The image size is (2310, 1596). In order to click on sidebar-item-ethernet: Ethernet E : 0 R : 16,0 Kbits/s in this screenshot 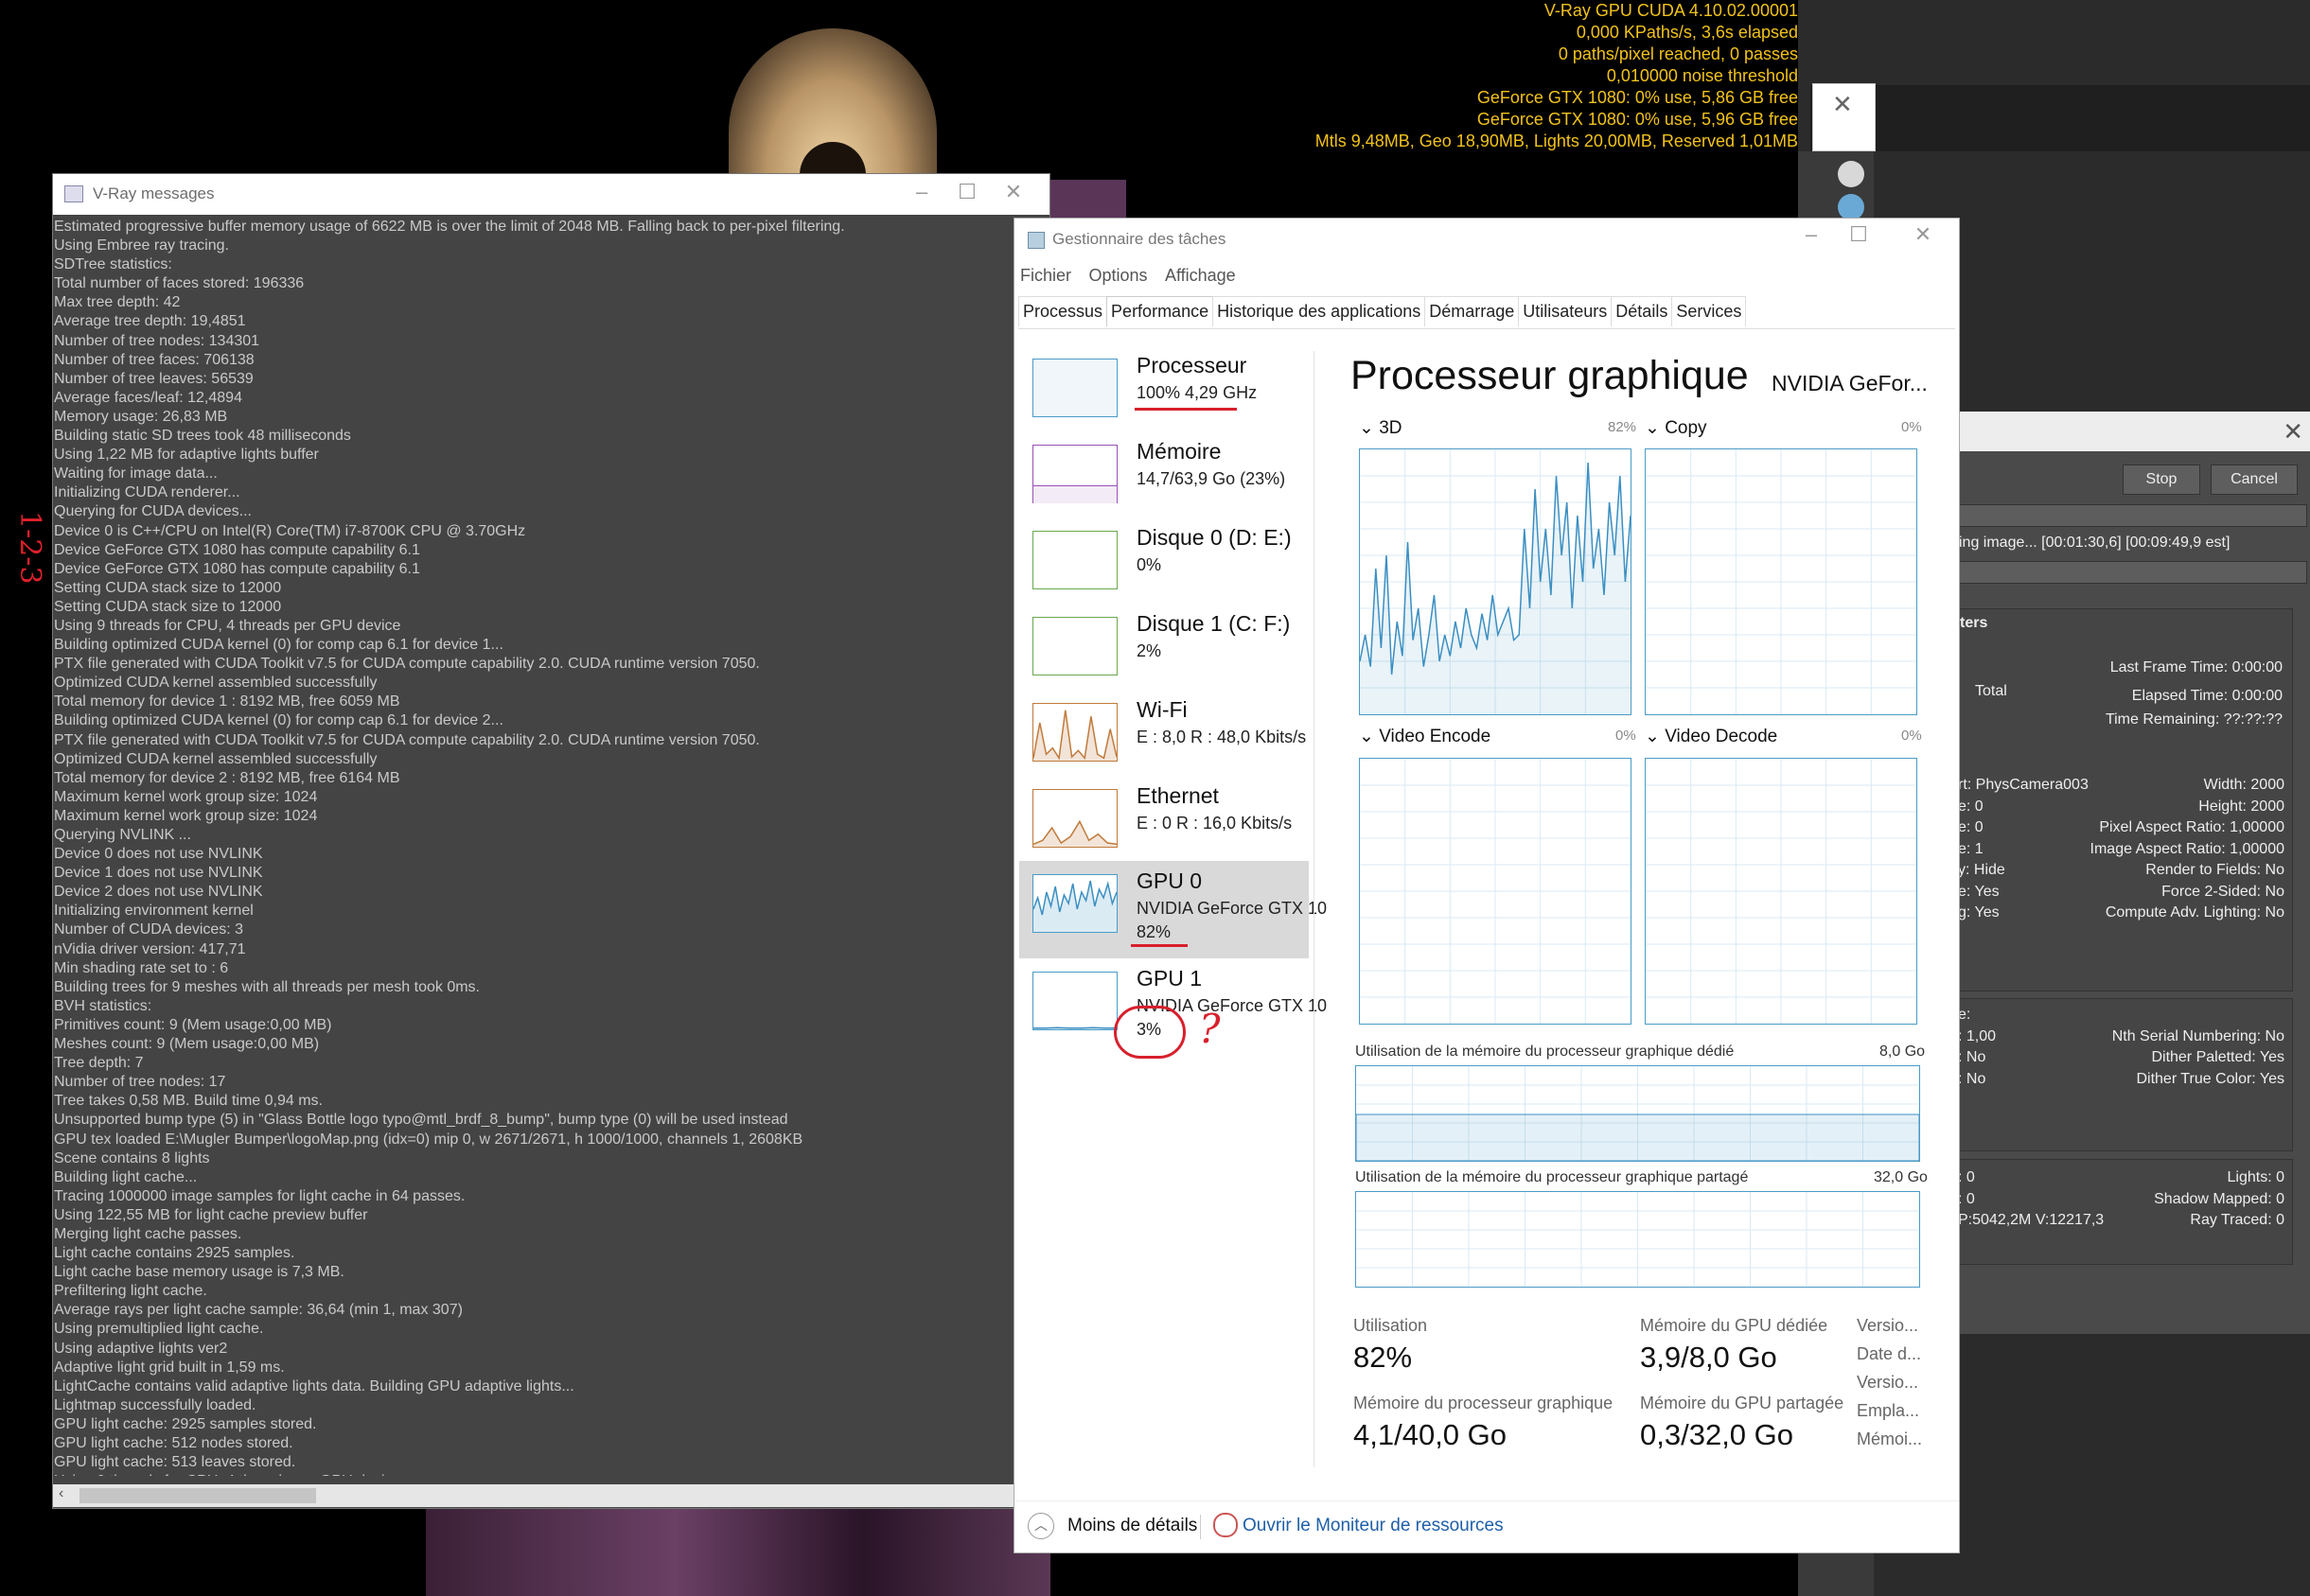, I will do `click(1164, 824)`.